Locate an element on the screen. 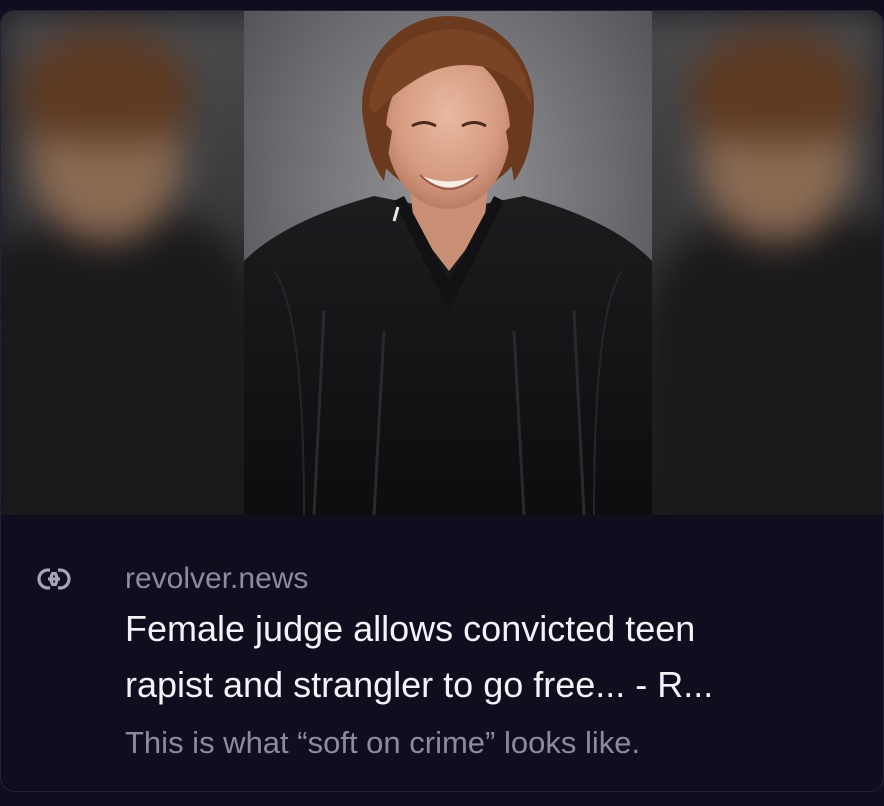  link-description: This is what “soft on crime” looks like. is located at coordinates (383, 742).